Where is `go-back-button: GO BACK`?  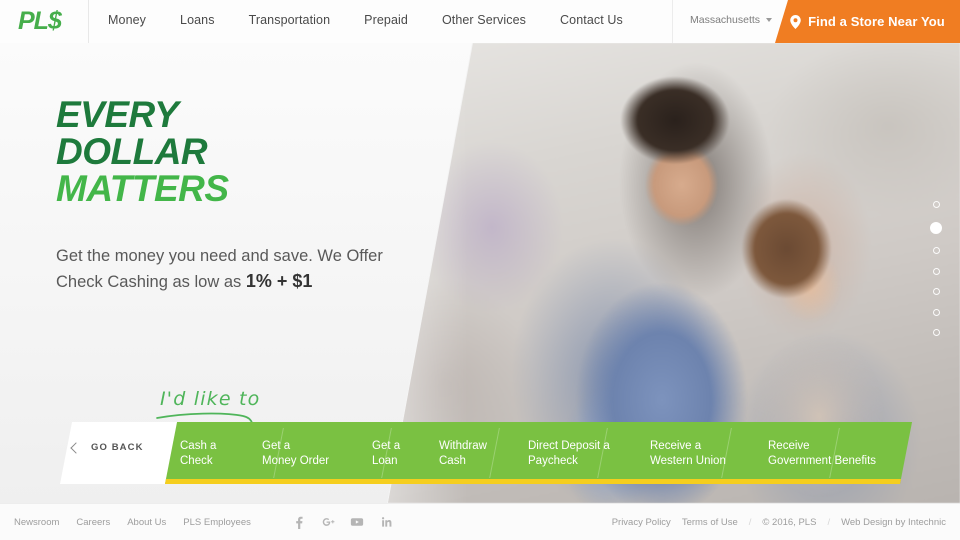
go-back-button: GO BACK is located at coordinates (123, 447).